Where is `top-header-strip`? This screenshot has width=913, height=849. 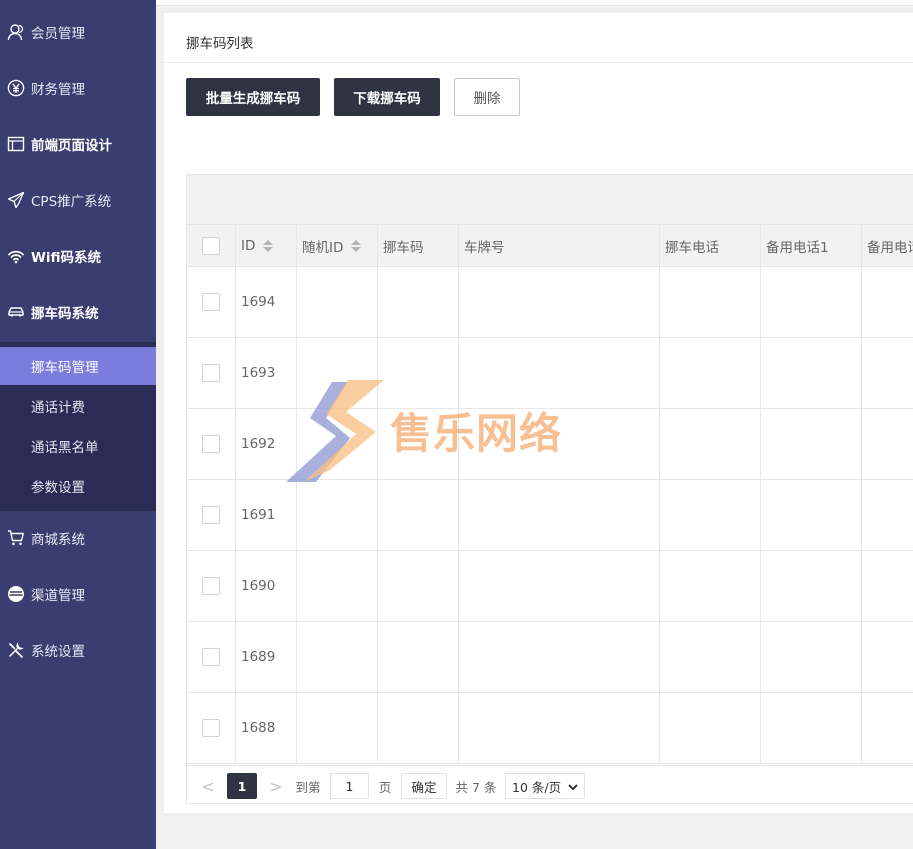 top-header-strip is located at coordinates (534, 3).